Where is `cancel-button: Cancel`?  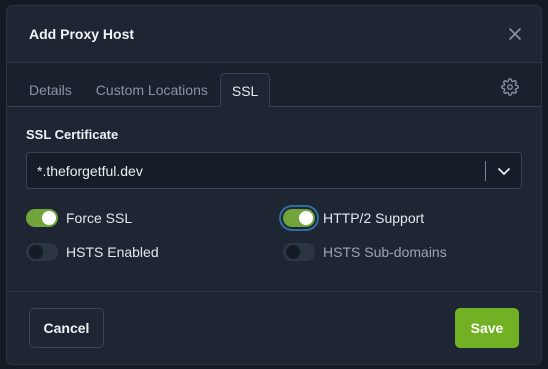 cancel-button: Cancel is located at coordinates (66, 328).